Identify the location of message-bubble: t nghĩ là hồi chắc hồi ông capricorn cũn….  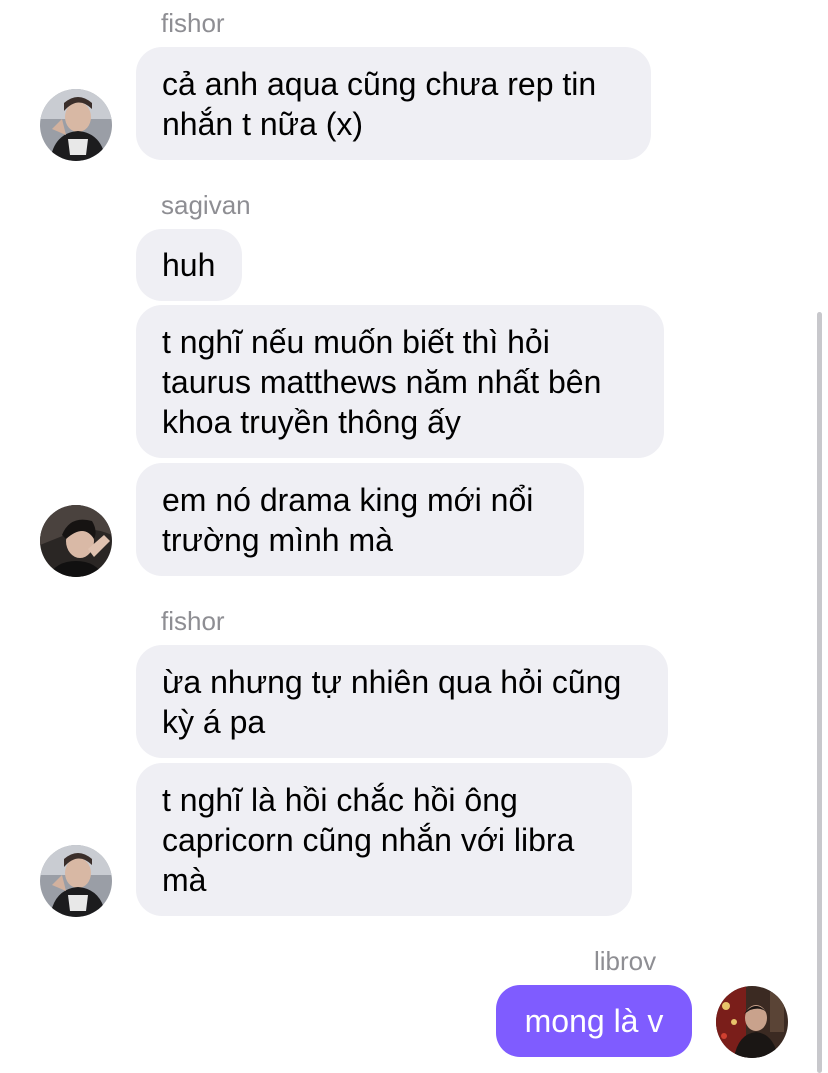
(384, 839).